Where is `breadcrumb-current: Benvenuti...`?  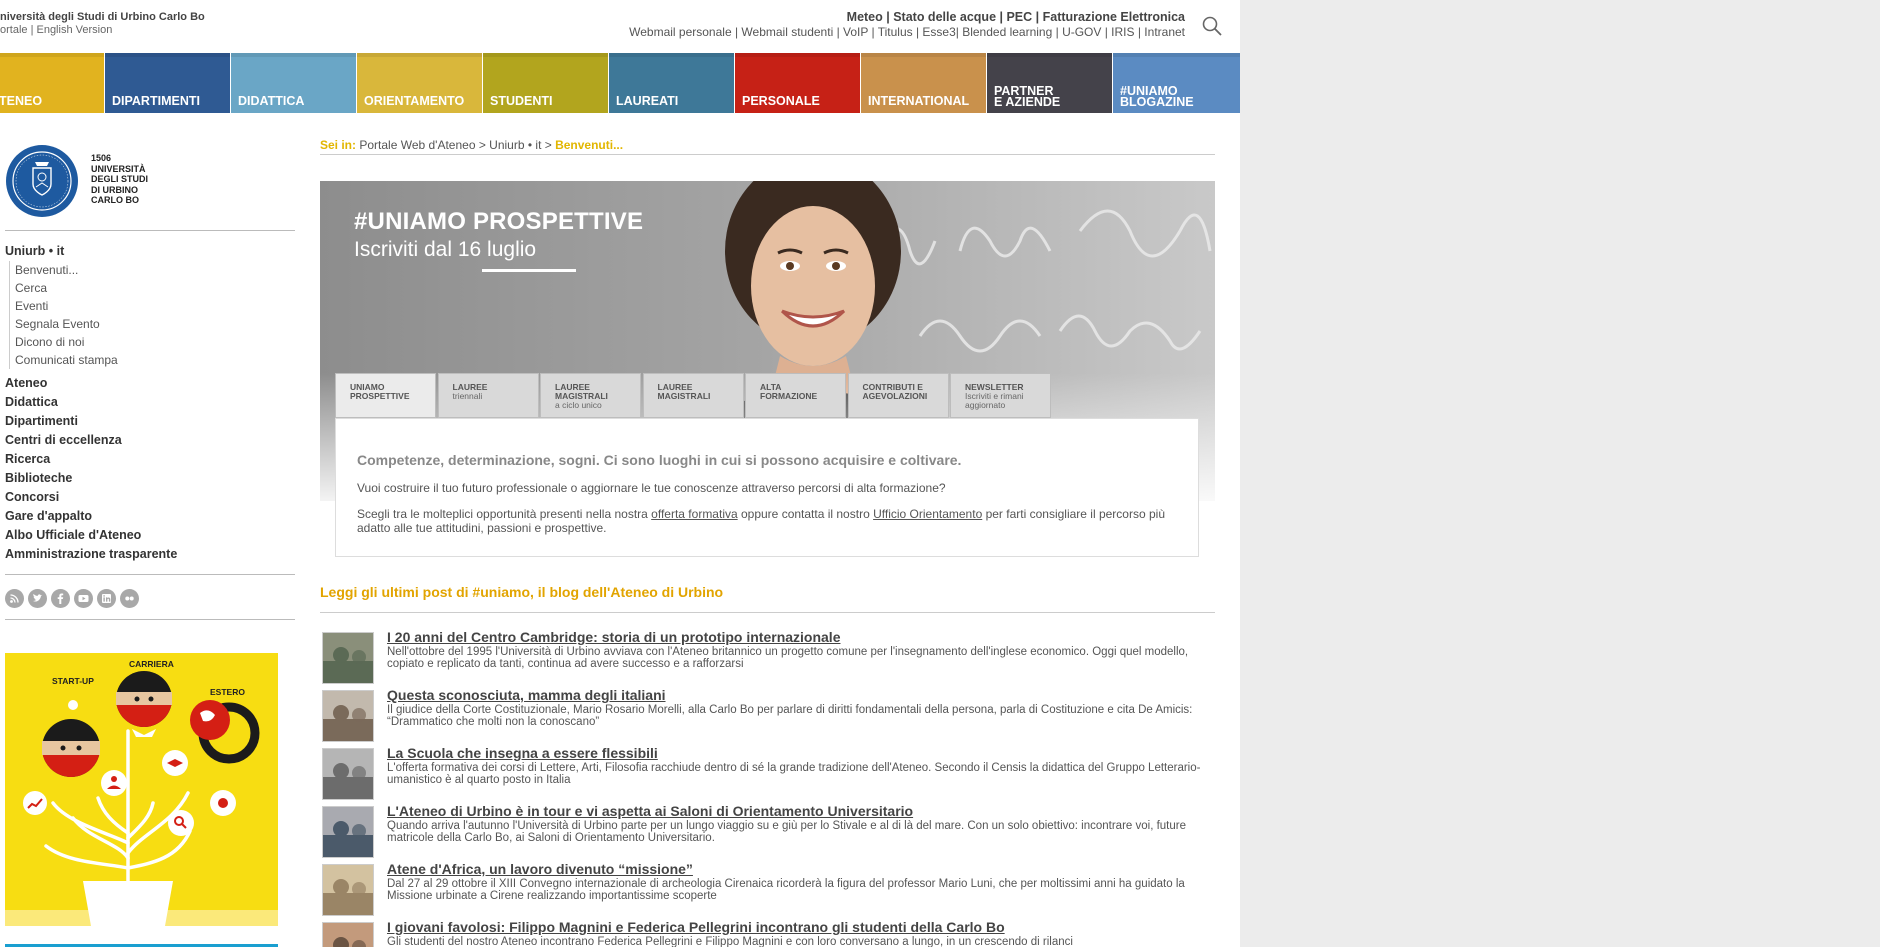
breadcrumb-current: Benvenuti... is located at coordinates (589, 145).